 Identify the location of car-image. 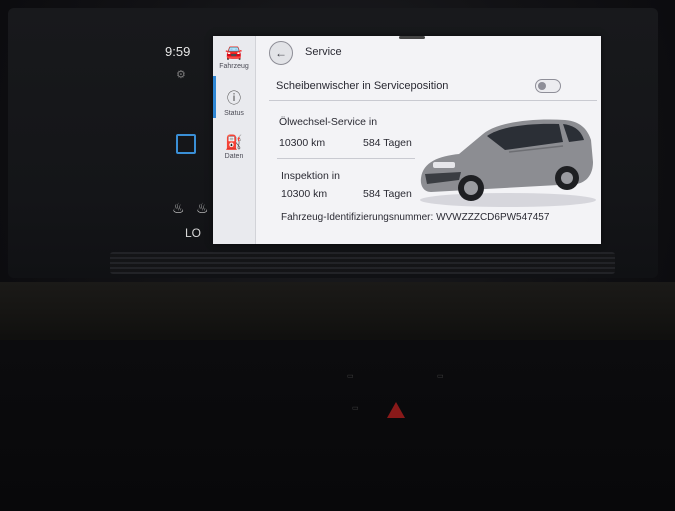
(508, 163).